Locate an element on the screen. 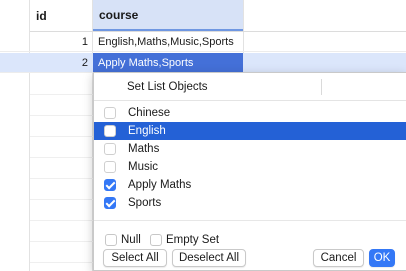  option-chinese: Chinese is located at coordinates (250, 113).